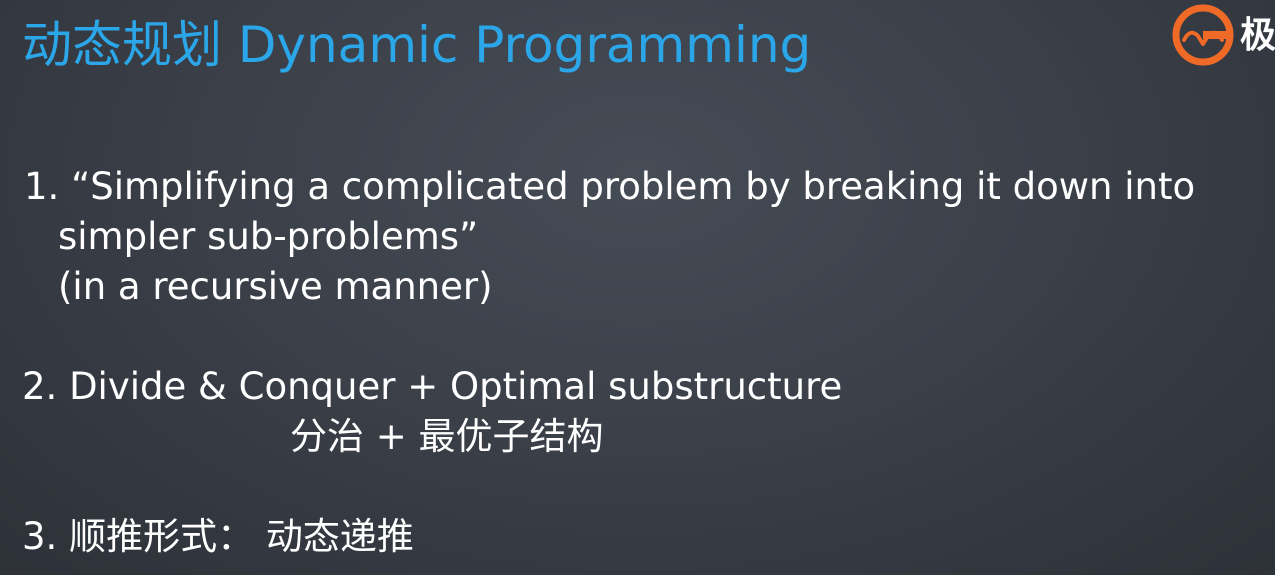 Image resolution: width=1275 pixels, height=575 pixels. I want to click on point-2-line-2: 分治 + 最优子结构, so click(447, 436).